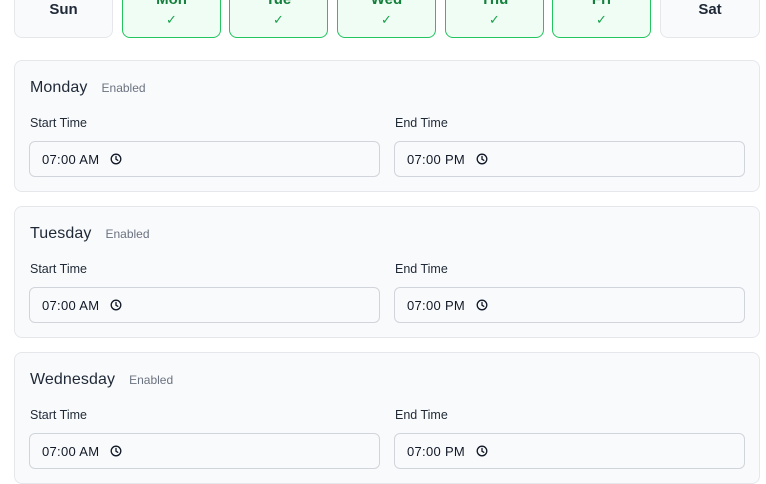 The width and height of the screenshot is (766, 484). Describe the element at coordinates (59, 87) in the screenshot. I see `card-title: Monday` at that location.